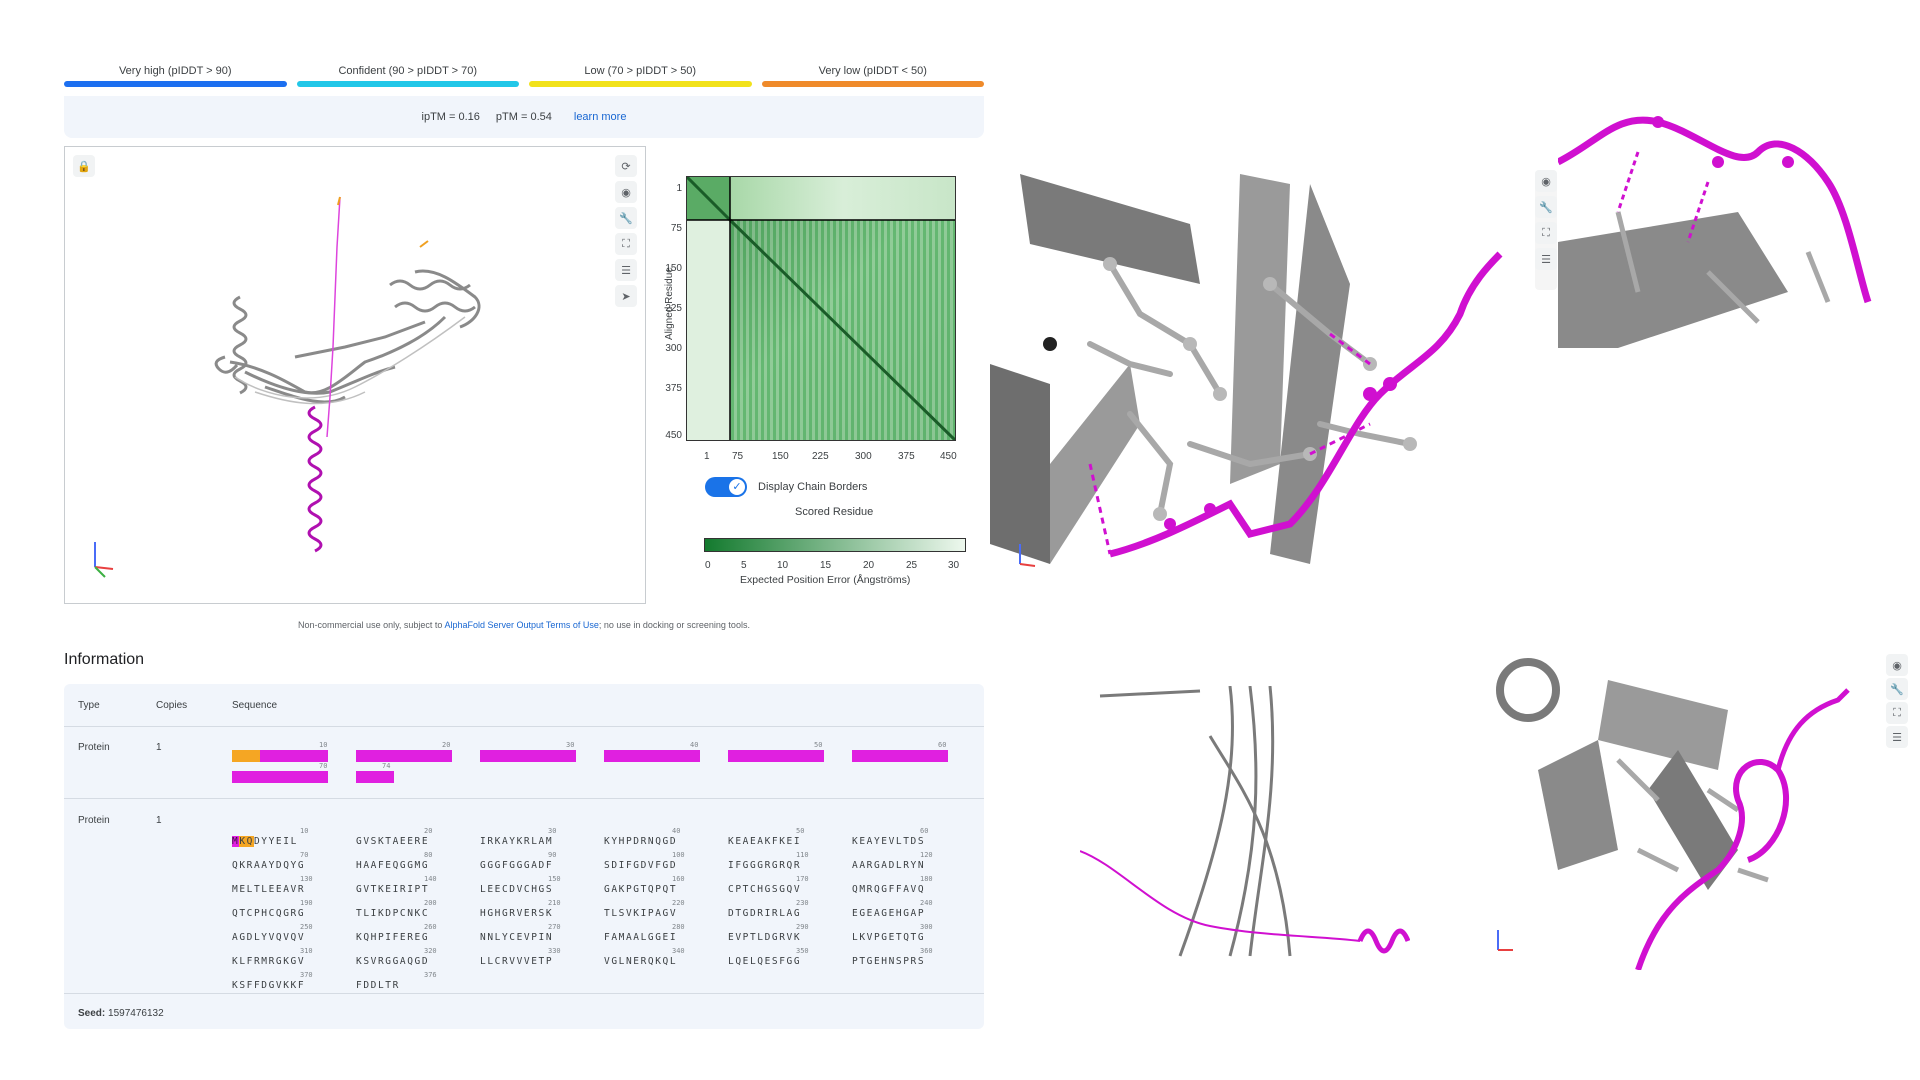  I want to click on structure-viewer: 🔒 ⟳ ◉ 🔧 ⛶ ☰ ➤, so click(355, 375).